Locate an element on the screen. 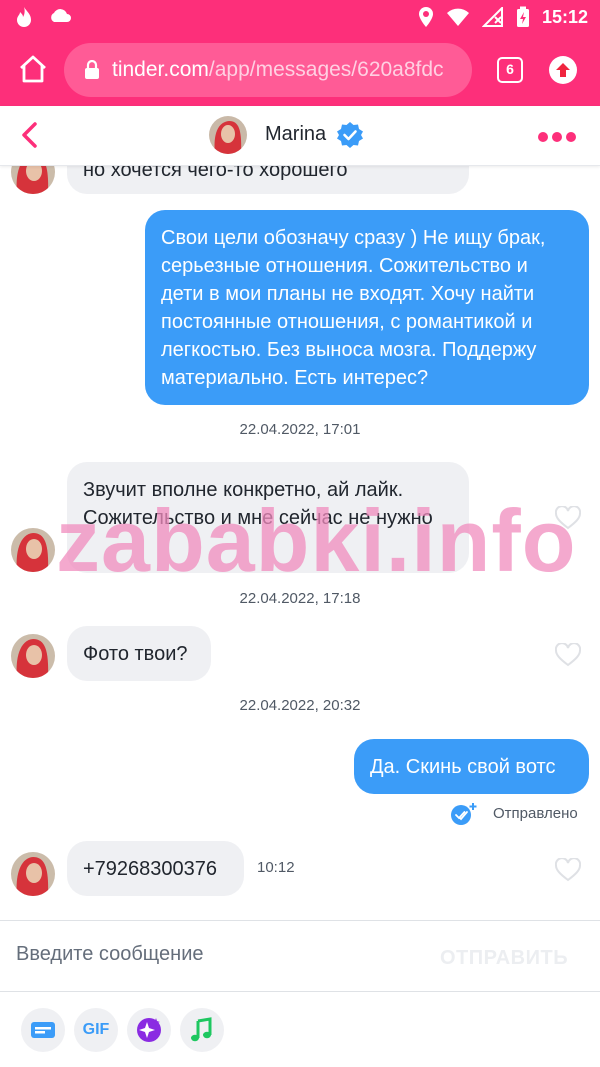 The width and height of the screenshot is (600, 1067). card-share-button is located at coordinates (43, 1030).